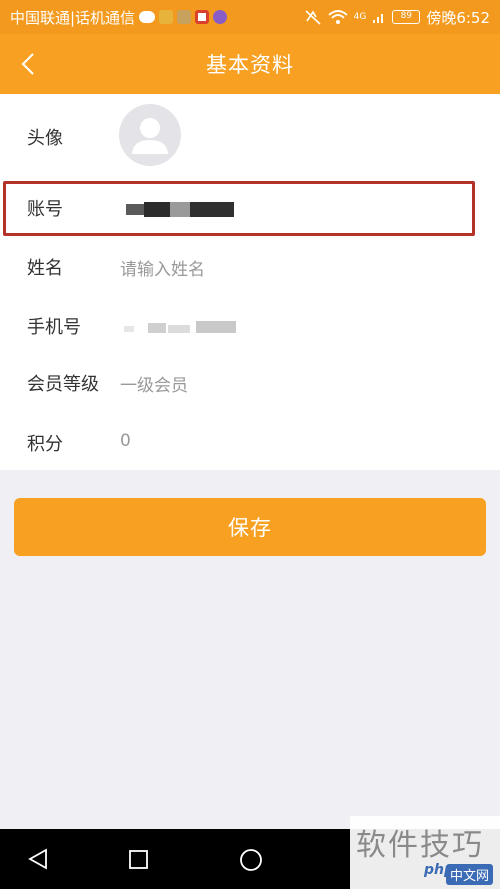  I want to click on avatar-row: 头像, so click(250, 135).